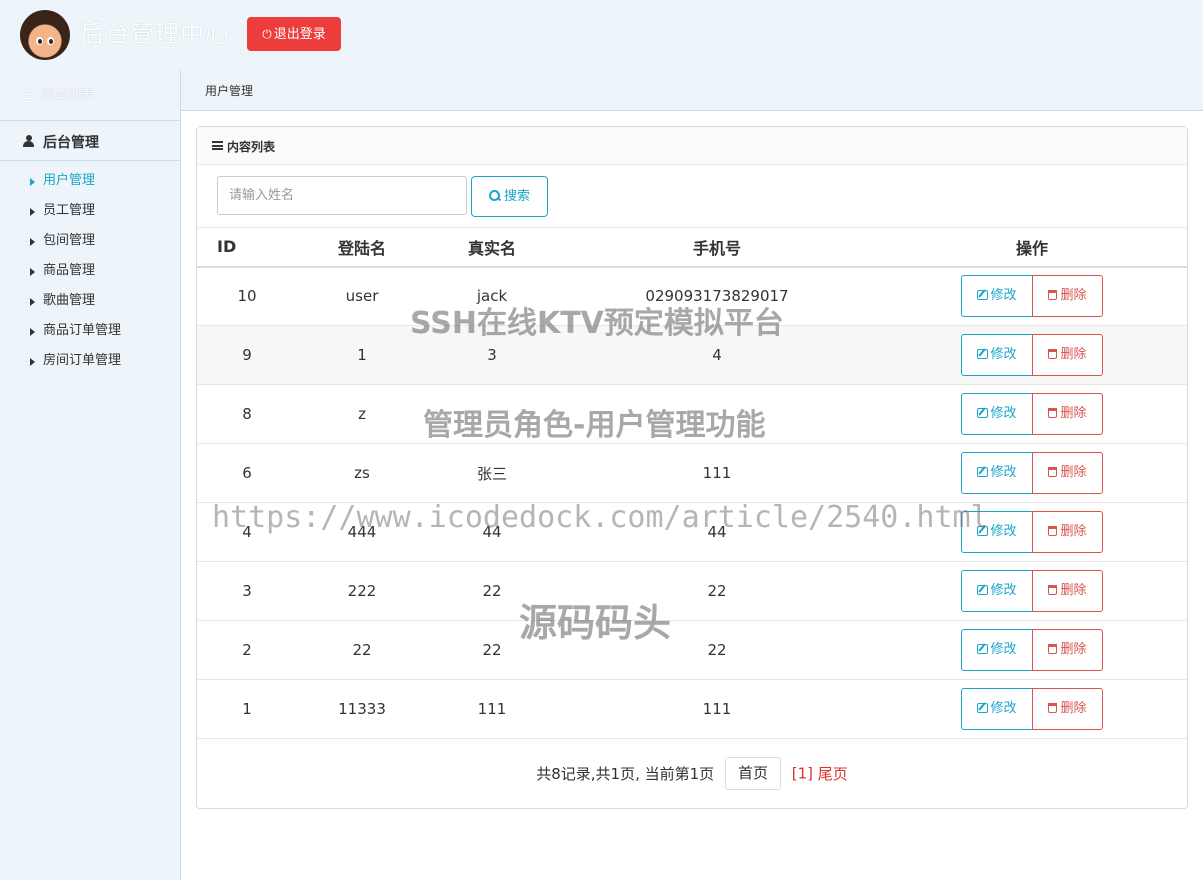  I want to click on logout-button: ⏻ 退出登录, so click(294, 34).